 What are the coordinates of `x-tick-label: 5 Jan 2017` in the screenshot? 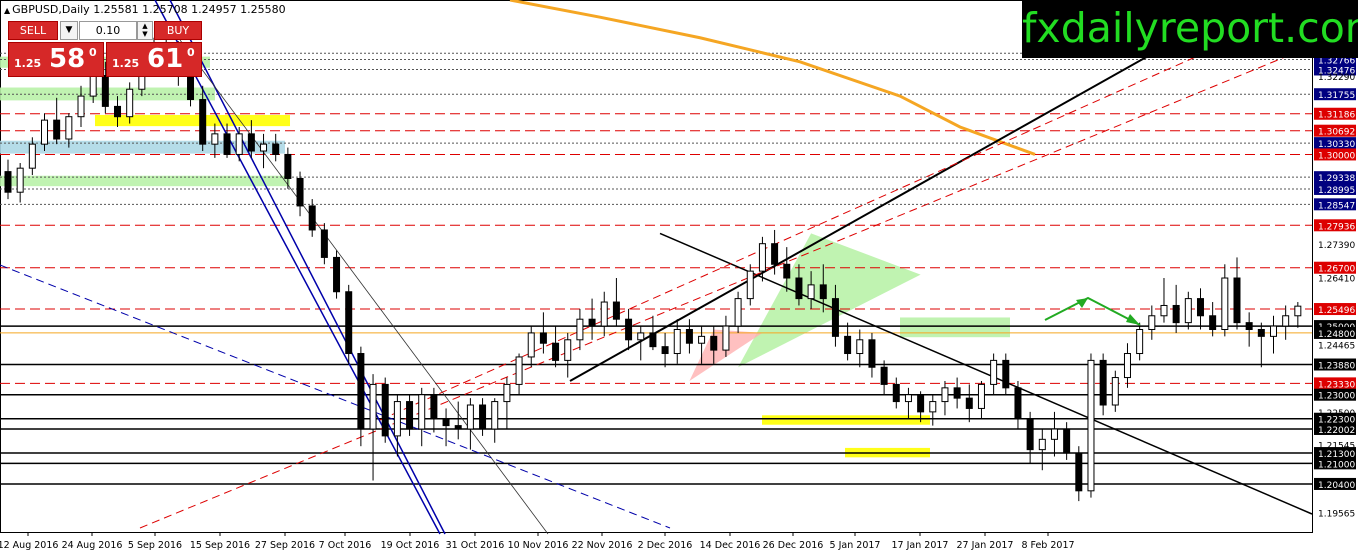 It's located at (855, 545).